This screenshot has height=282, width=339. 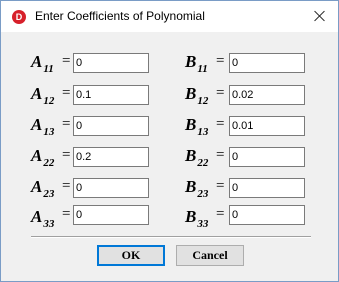 What do you see at coordinates (43, 218) in the screenshot?
I see `label-a33: A33` at bounding box center [43, 218].